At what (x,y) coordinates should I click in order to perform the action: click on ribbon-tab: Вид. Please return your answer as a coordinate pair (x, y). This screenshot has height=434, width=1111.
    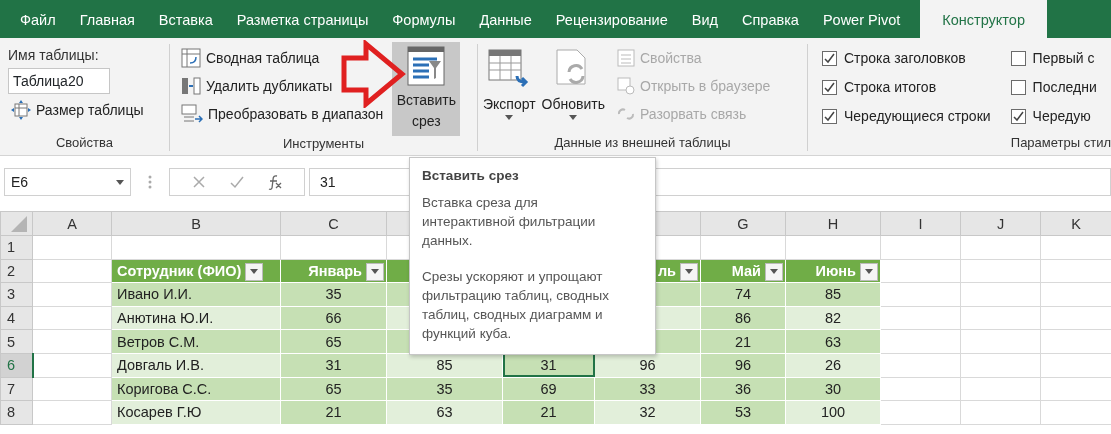
    Looking at the image, I should click on (704, 19).